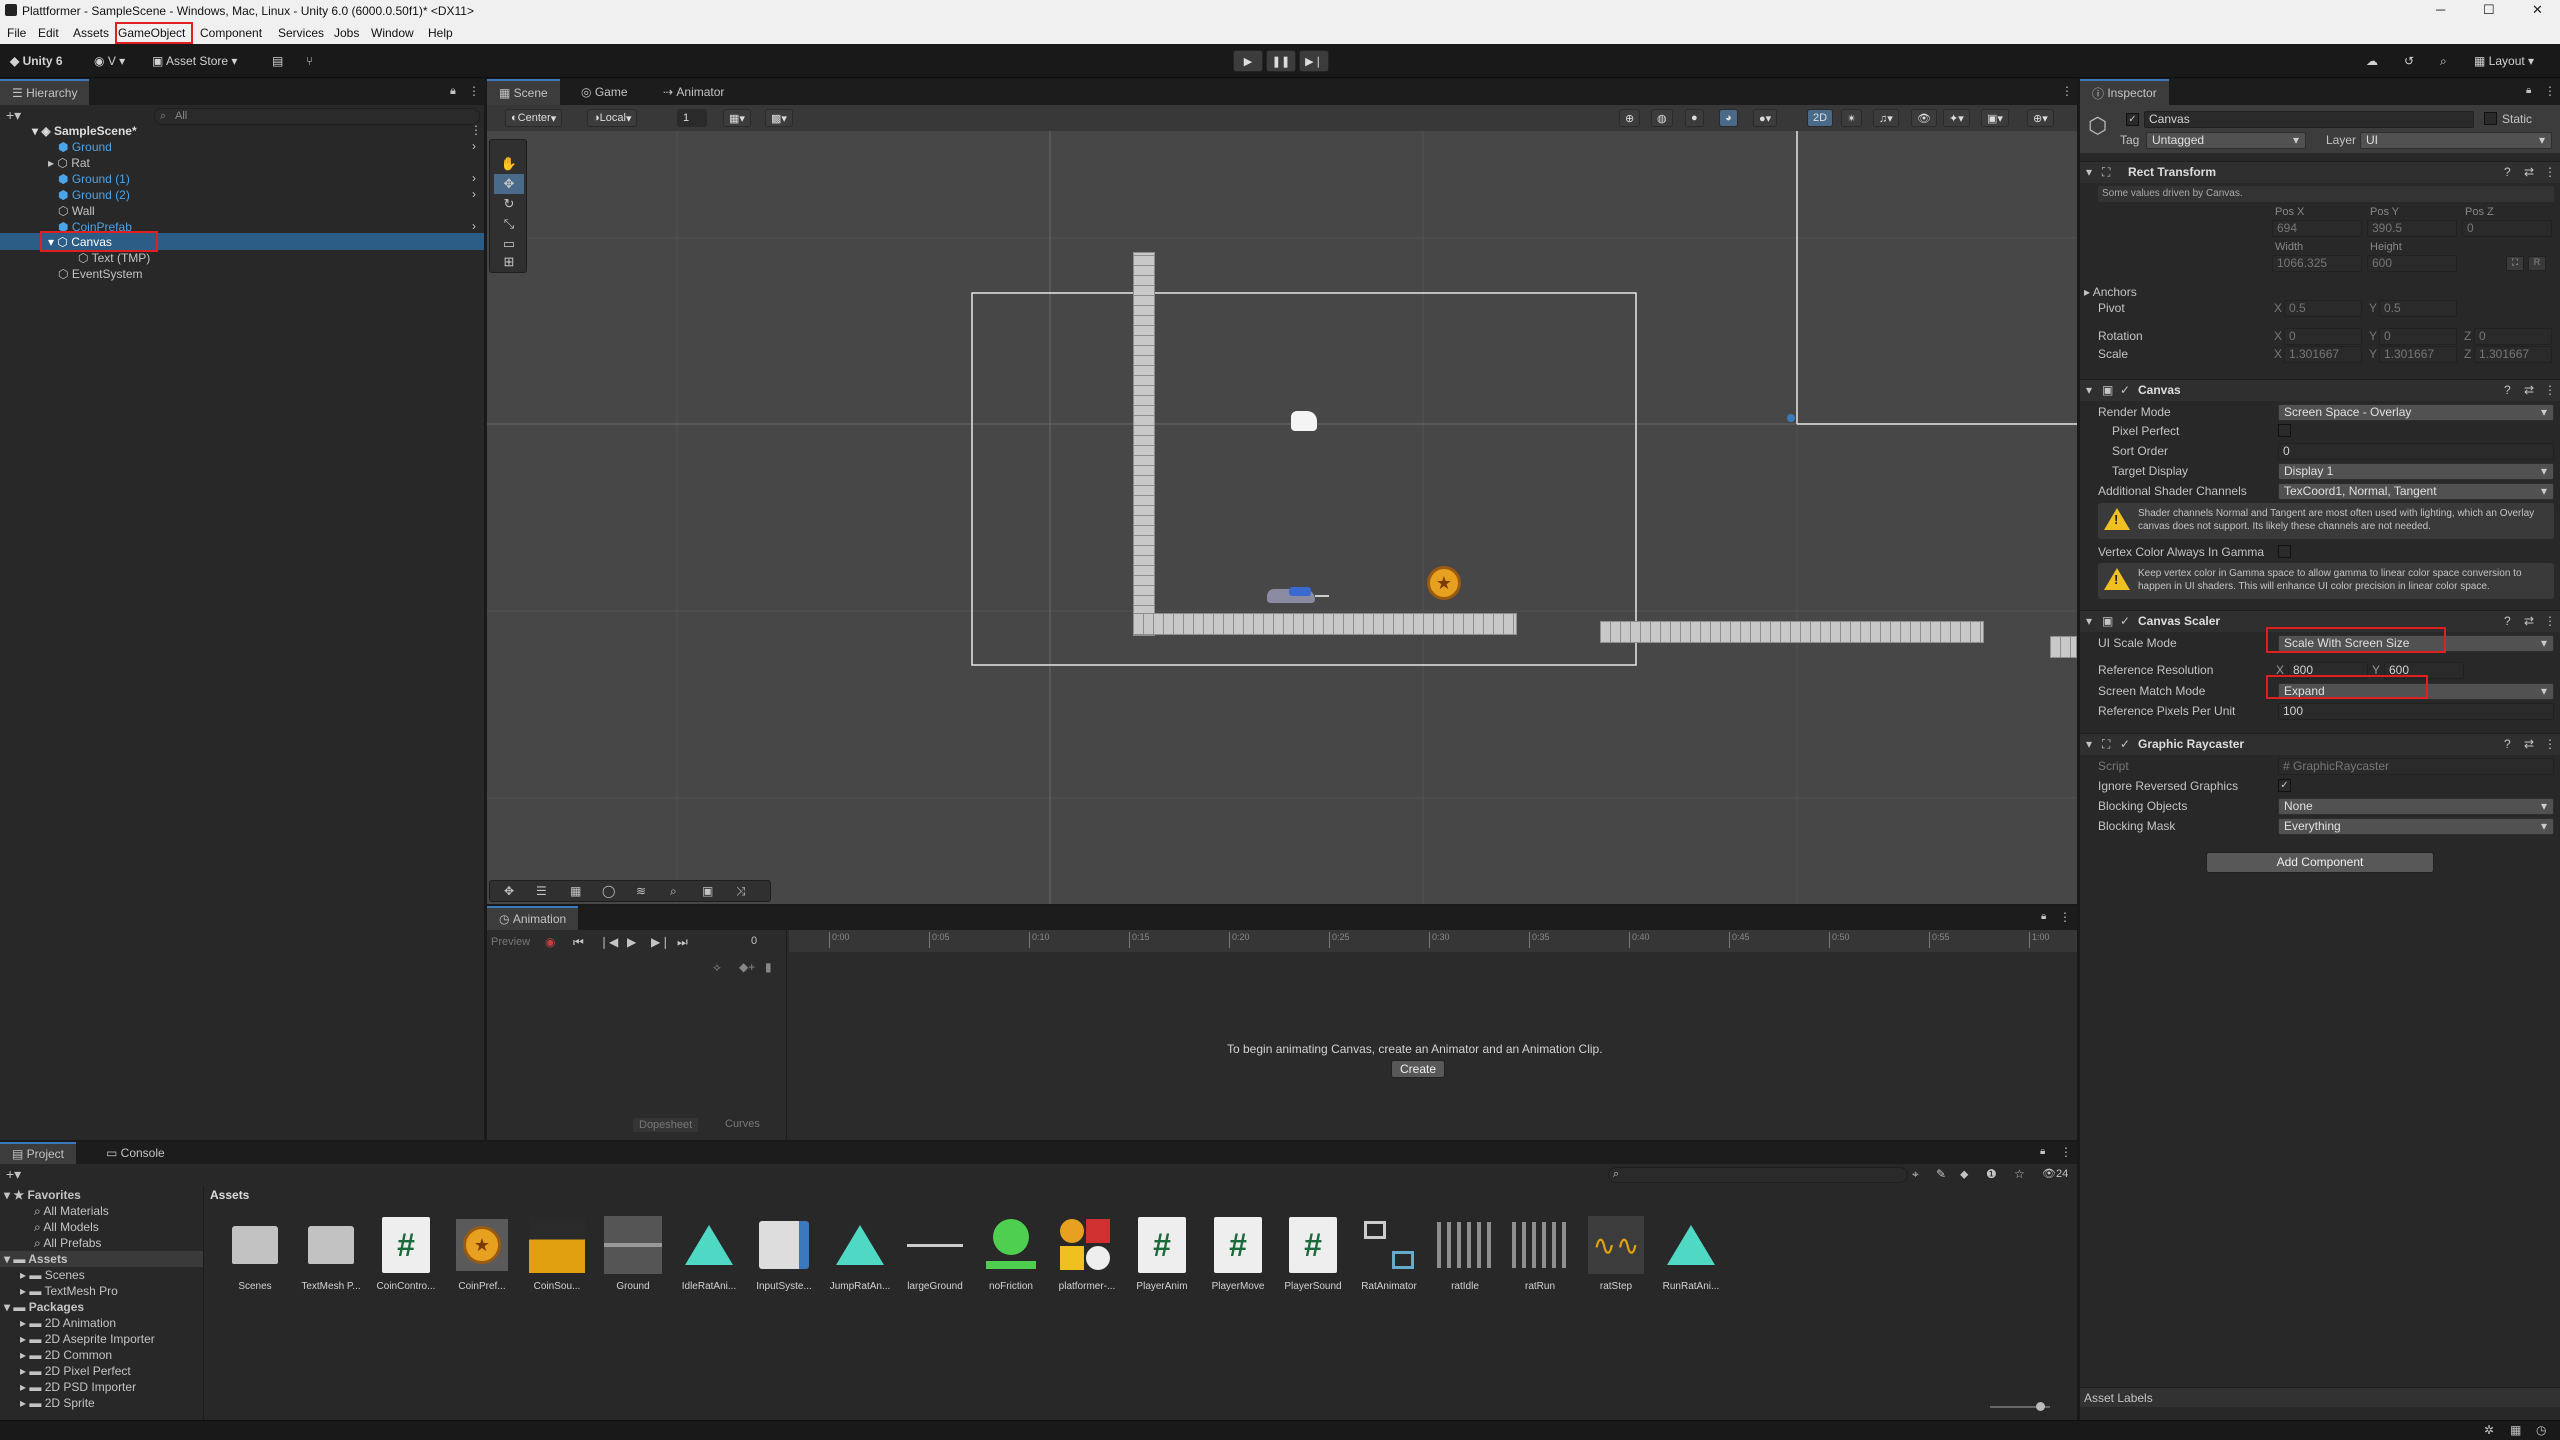 This screenshot has width=2560, height=1440. I want to click on fav-all-materials: ⌕ All Materials, so click(71, 1211).